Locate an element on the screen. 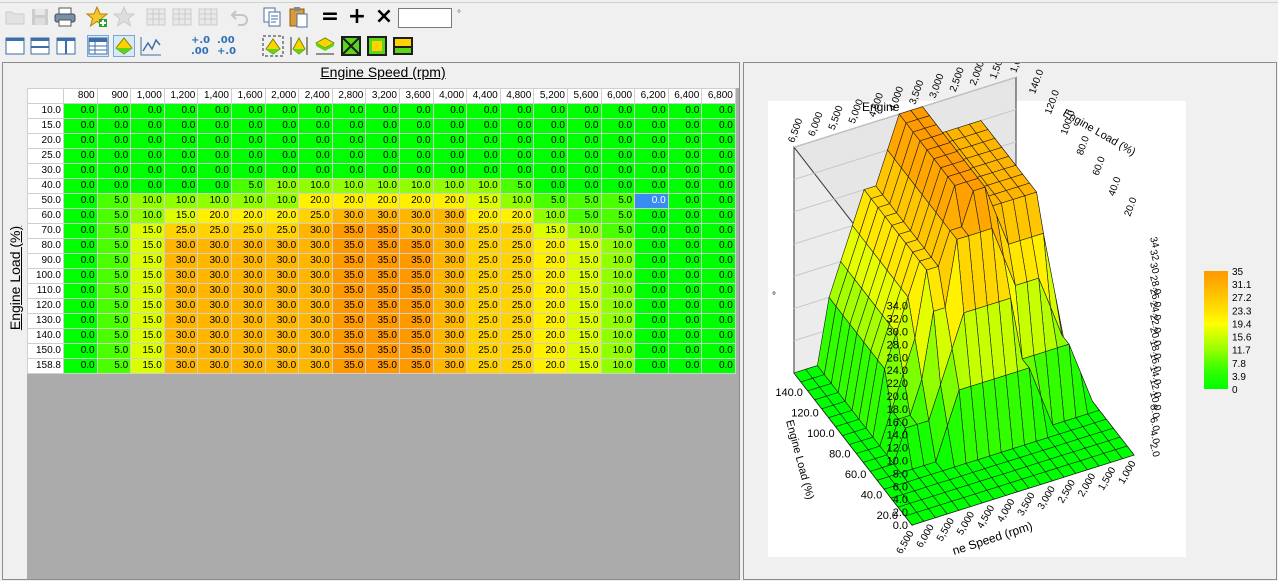  increase-decimals-button: +.0 .00 is located at coordinates (201, 45).